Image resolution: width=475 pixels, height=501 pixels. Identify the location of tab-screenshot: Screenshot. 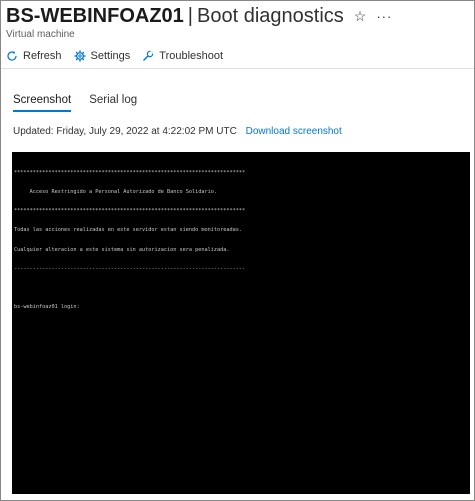
(42, 103).